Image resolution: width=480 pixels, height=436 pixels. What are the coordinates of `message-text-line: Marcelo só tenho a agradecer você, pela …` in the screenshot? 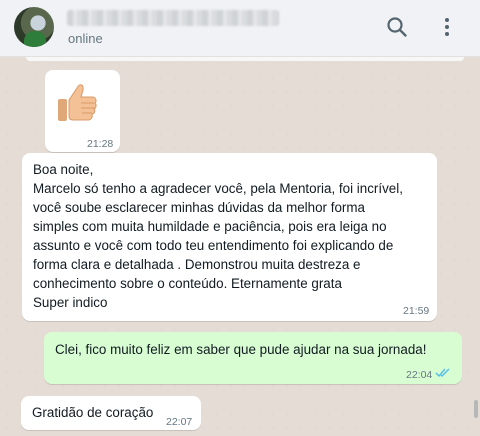 It's located at (218, 188).